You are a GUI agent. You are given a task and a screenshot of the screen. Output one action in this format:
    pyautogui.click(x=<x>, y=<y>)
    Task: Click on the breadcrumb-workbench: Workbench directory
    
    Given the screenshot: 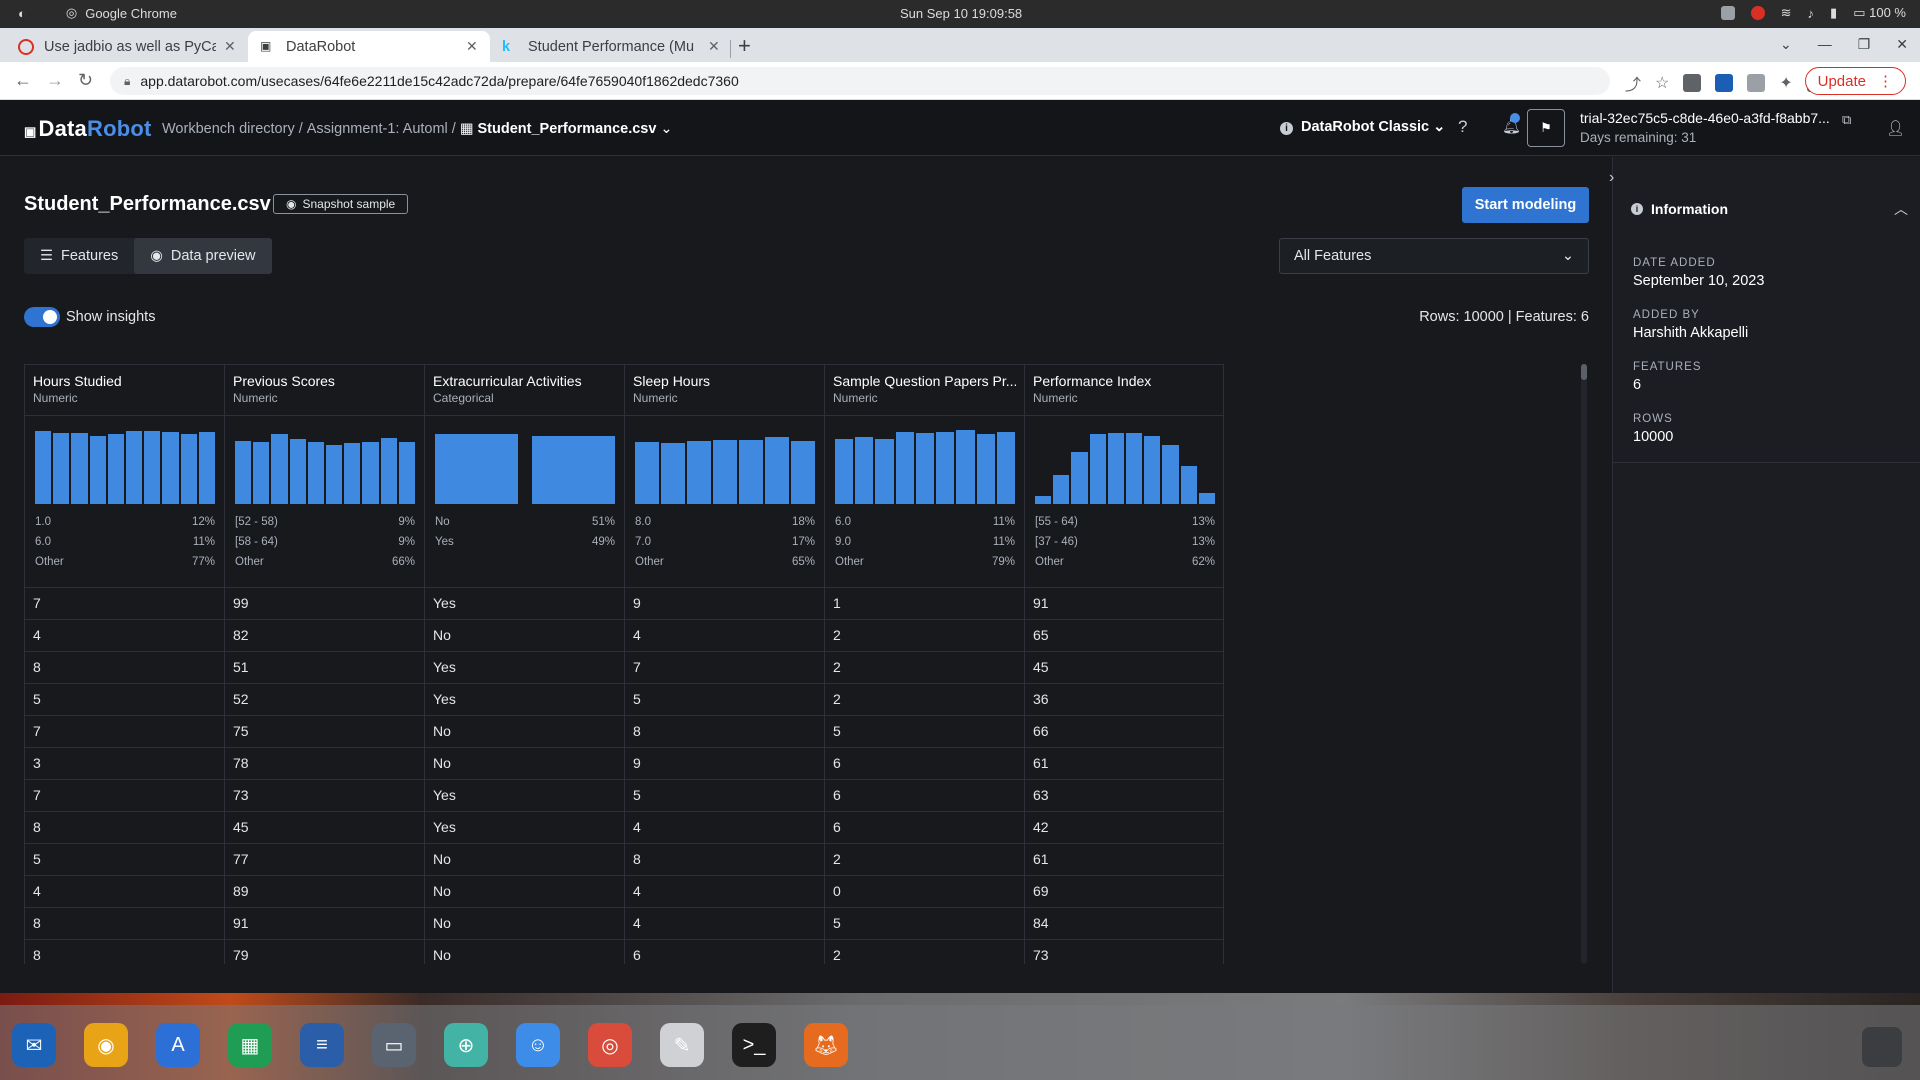 What is the action you would take?
    pyautogui.click(x=228, y=129)
    